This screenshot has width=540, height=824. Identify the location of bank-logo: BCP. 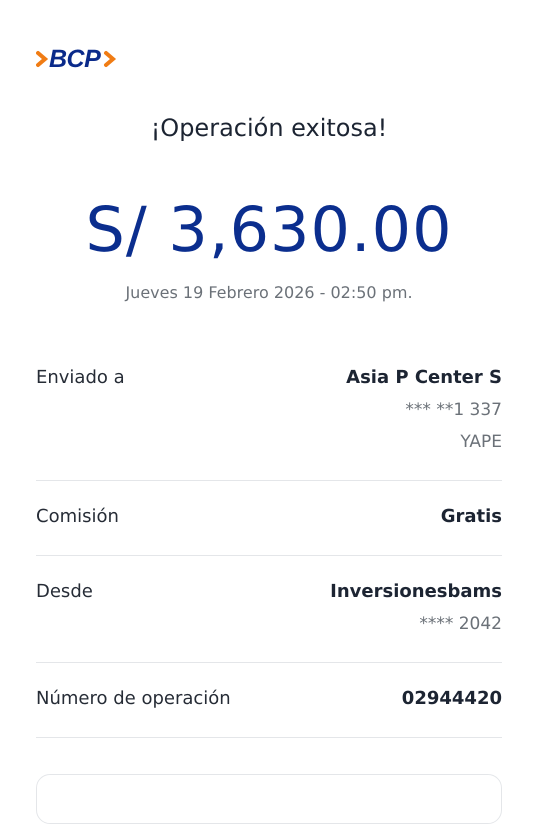
(74, 59).